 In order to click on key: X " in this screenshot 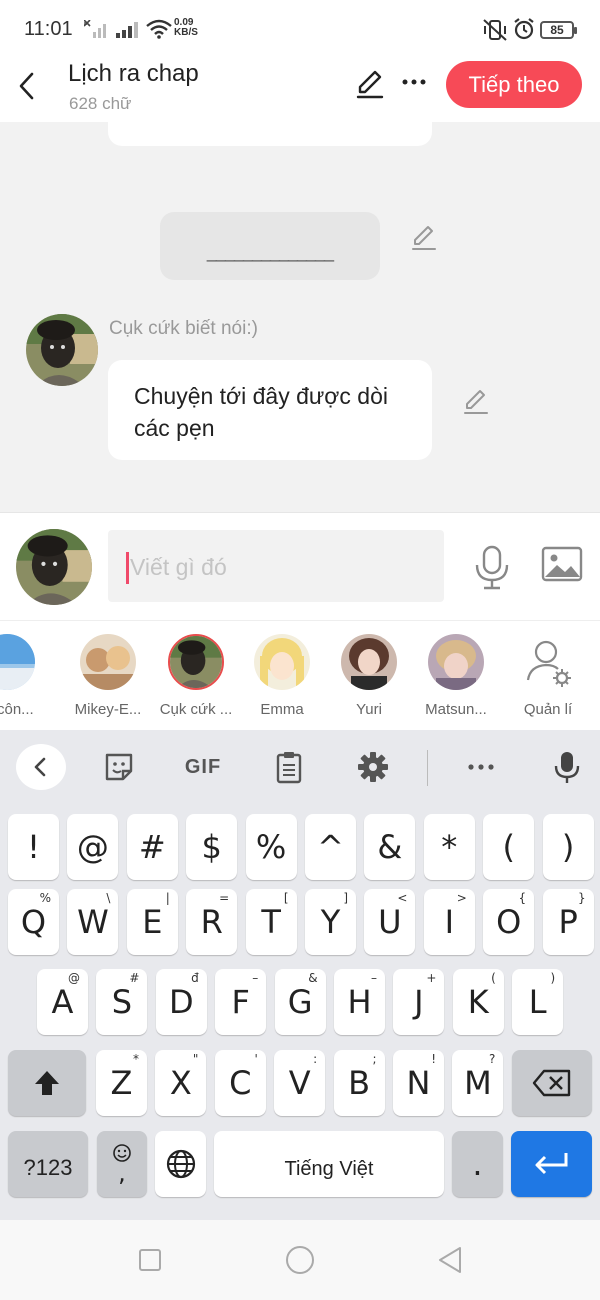, I will do `click(181, 1083)`.